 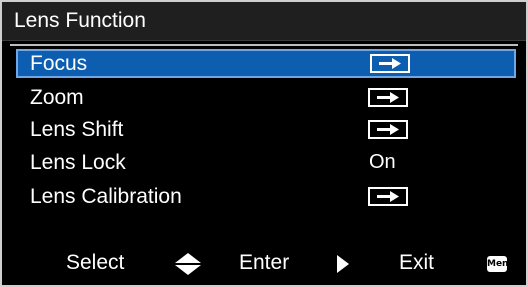 I want to click on menu-item-label: Lens Lock, so click(x=78, y=162).